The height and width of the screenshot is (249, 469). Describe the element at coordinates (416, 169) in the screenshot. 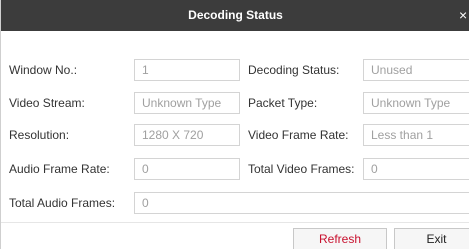

I see `total-video-frames-field: 0` at that location.